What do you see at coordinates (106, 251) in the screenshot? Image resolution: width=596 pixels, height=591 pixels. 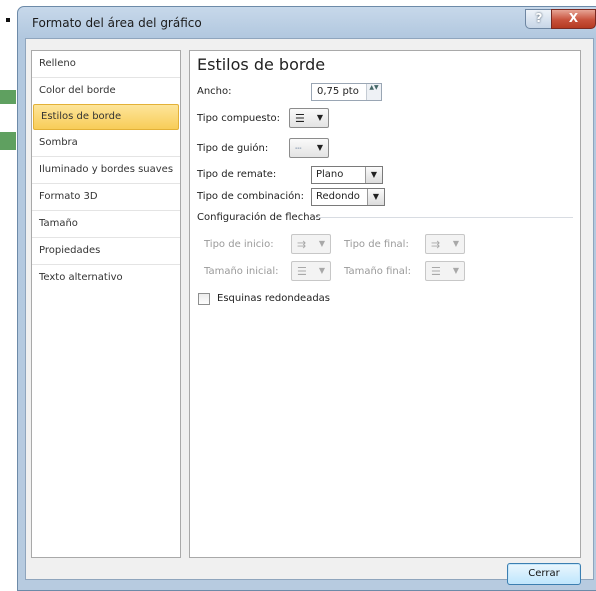 I see `sidebar-item-propiedades: Propiedades` at bounding box center [106, 251].